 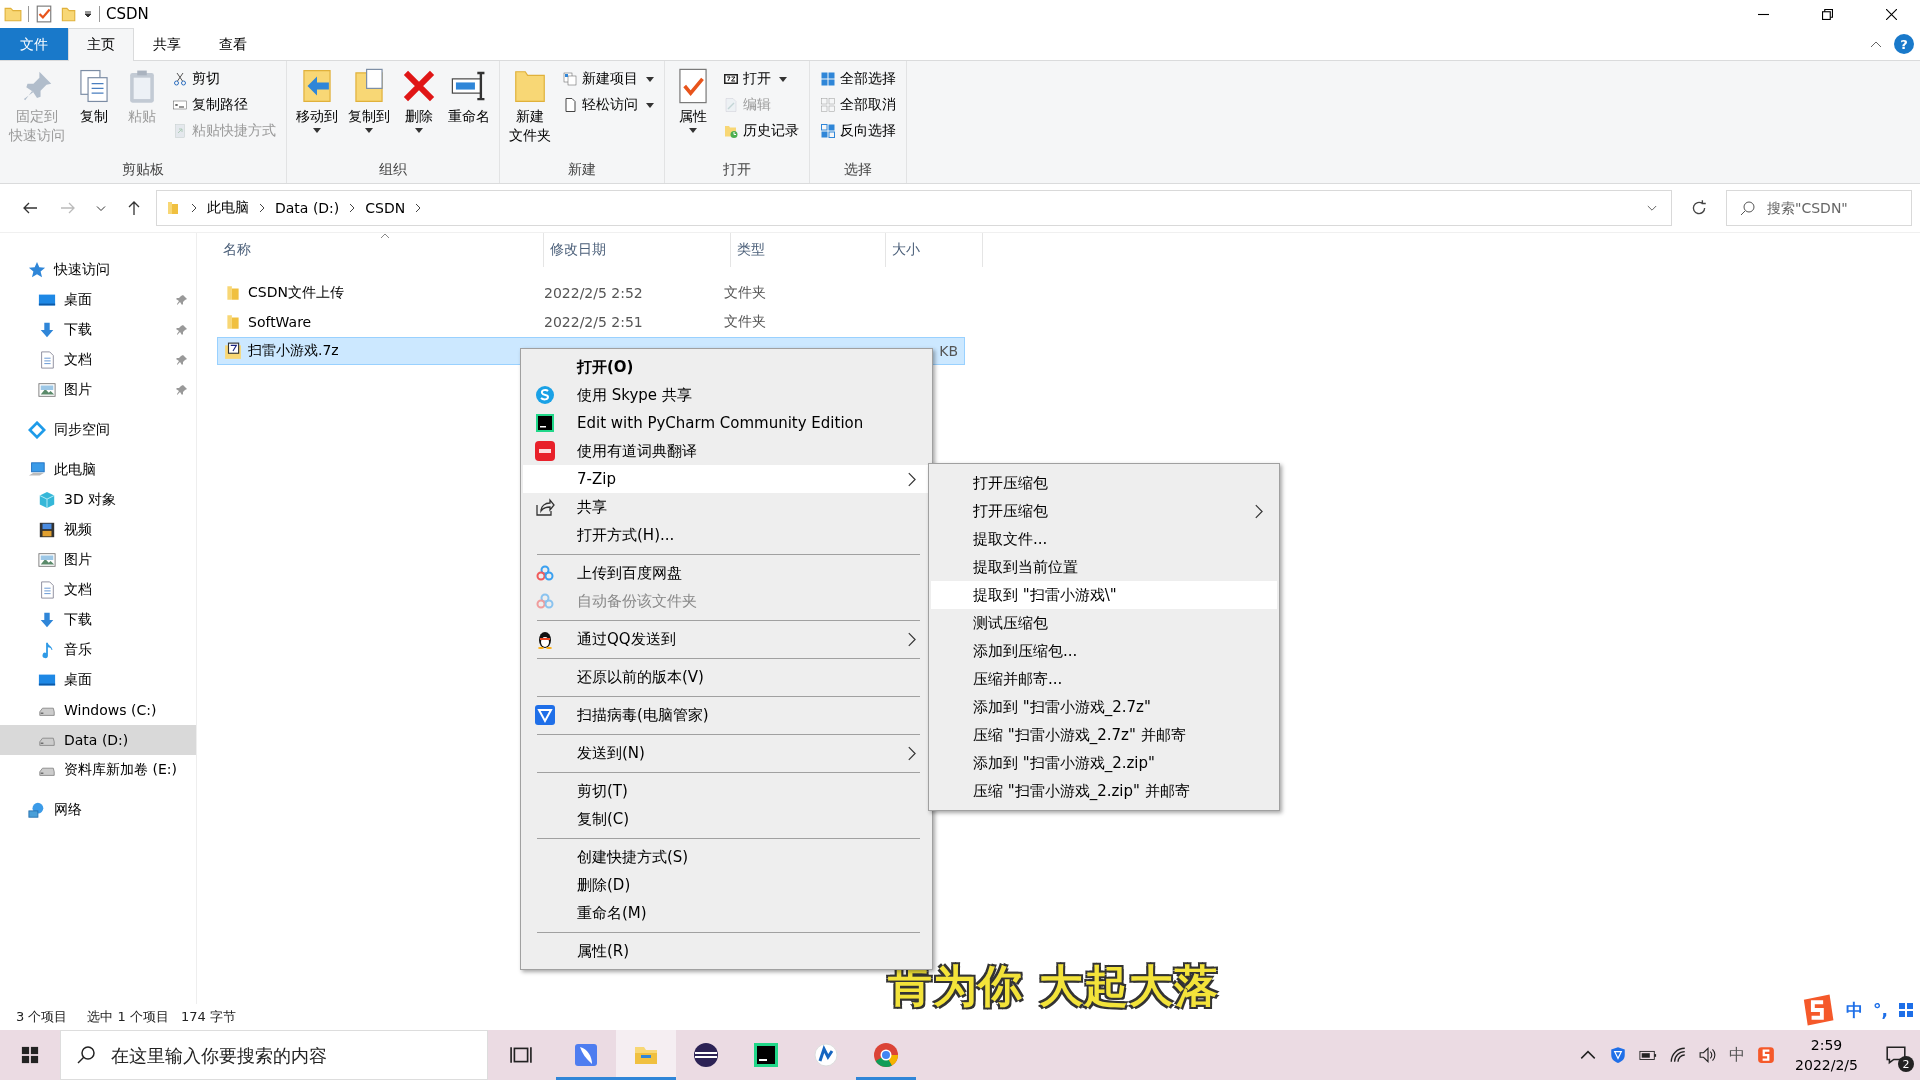 I want to click on notification-count: 2, so click(x=1906, y=1064).